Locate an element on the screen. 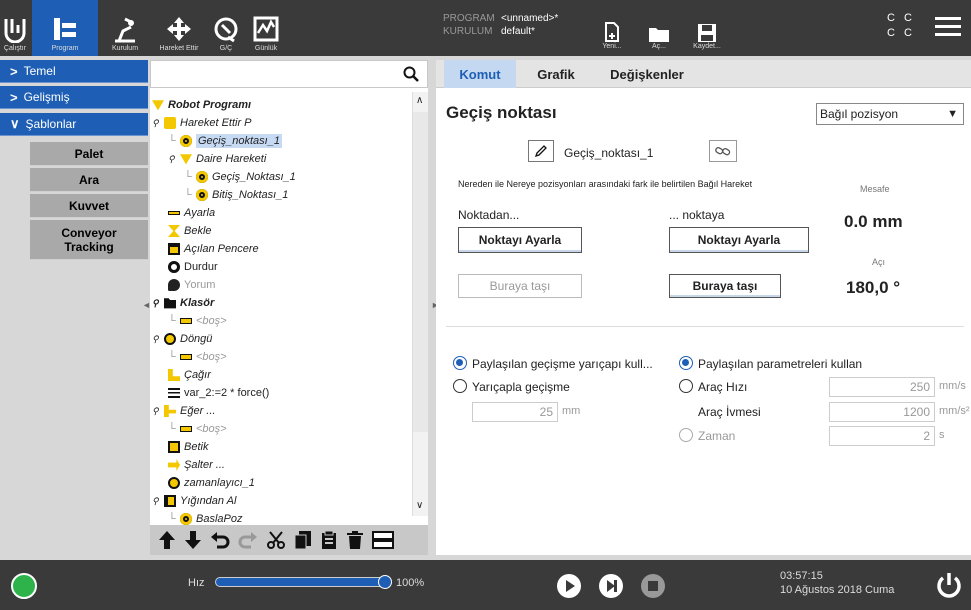  tree-search-box is located at coordinates (289, 74).